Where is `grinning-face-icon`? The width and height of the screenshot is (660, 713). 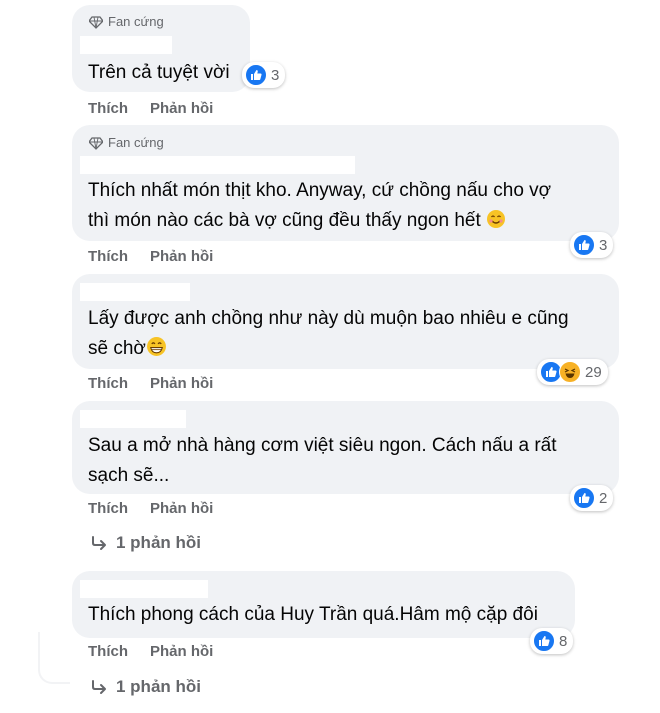
grinning-face-icon is located at coordinates (156, 346).